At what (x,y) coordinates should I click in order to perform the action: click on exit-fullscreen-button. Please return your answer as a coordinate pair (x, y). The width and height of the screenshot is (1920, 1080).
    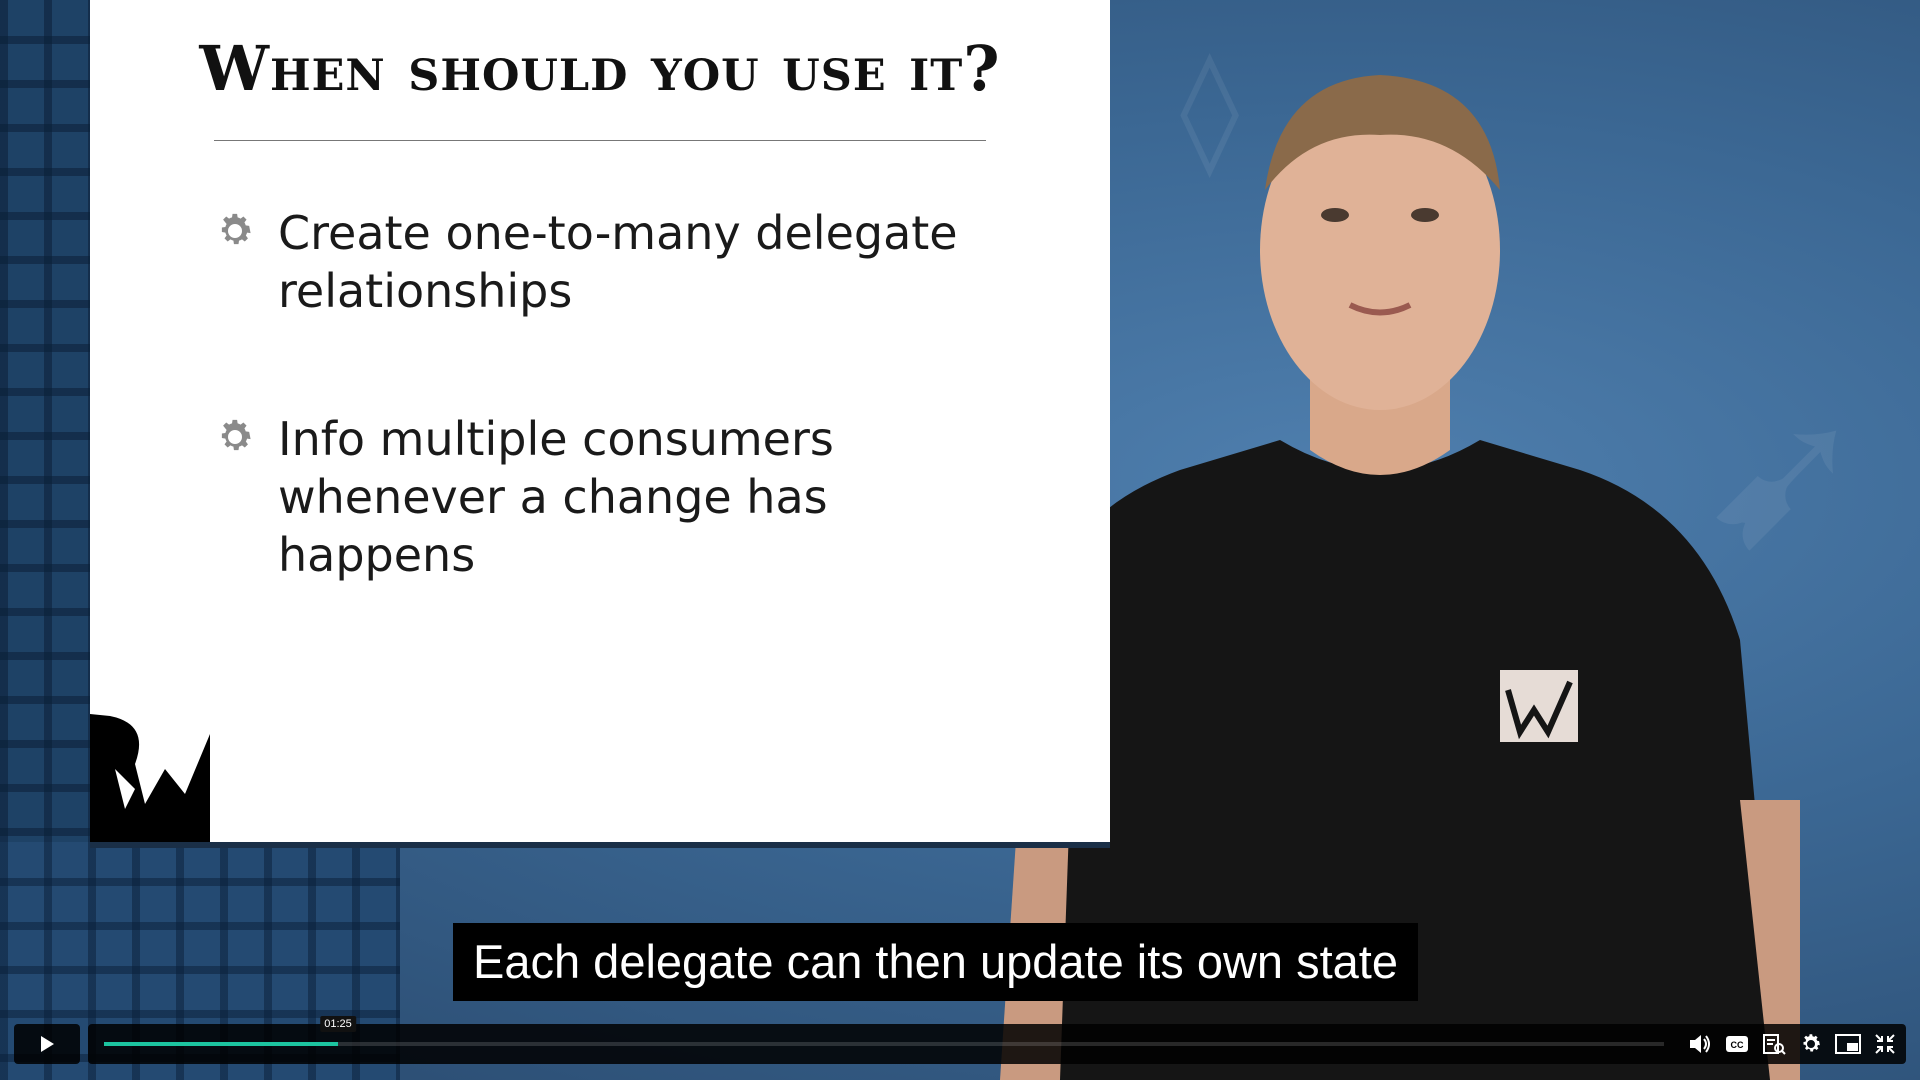
    Looking at the image, I should click on (1885, 1044).